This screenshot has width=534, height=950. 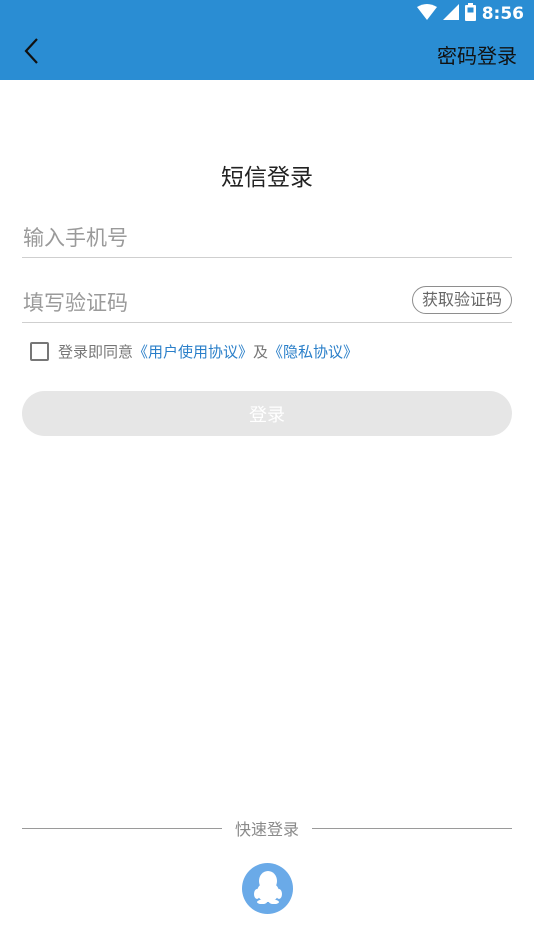 I want to click on user-agreement-link: 《用户使用协议》, so click(x=193, y=351).